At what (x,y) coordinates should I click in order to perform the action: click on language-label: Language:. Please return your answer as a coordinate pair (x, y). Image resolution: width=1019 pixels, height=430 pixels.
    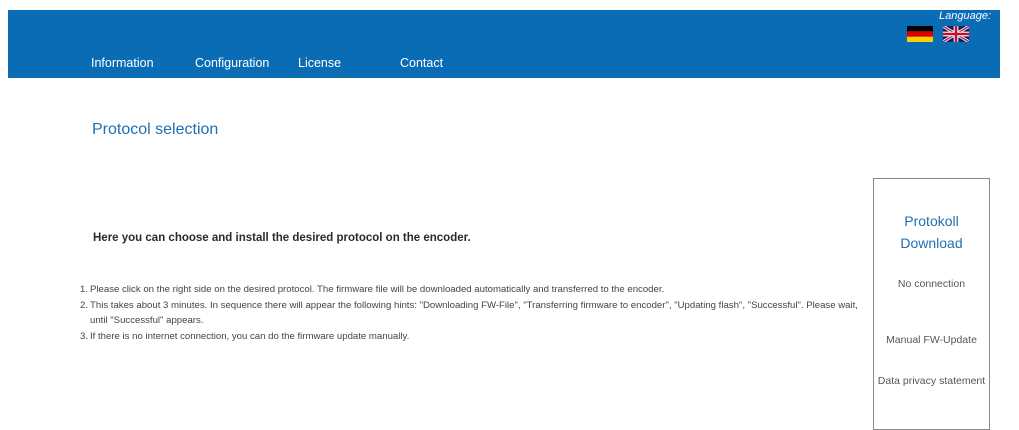
    Looking at the image, I should click on (965, 16).